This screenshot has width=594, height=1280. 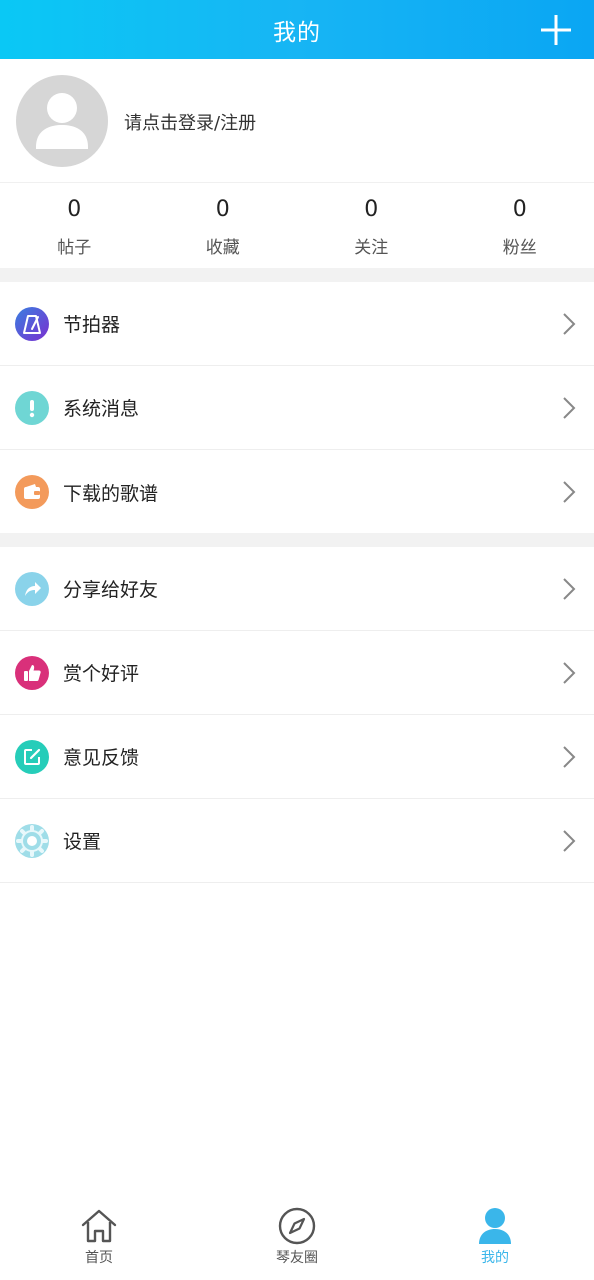 What do you see at coordinates (32, 588) in the screenshot?
I see `share-arrow-icon` at bounding box center [32, 588].